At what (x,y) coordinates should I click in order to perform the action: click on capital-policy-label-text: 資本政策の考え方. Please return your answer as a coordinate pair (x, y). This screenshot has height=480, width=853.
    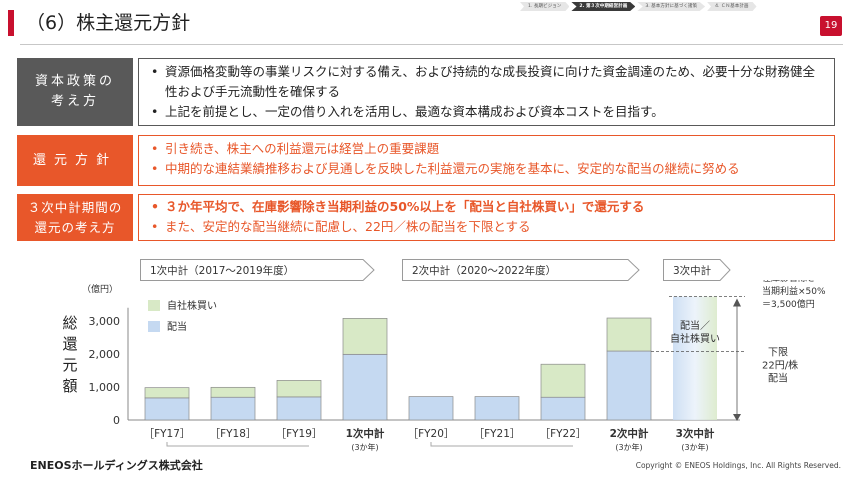
    Looking at the image, I should click on (74, 91).